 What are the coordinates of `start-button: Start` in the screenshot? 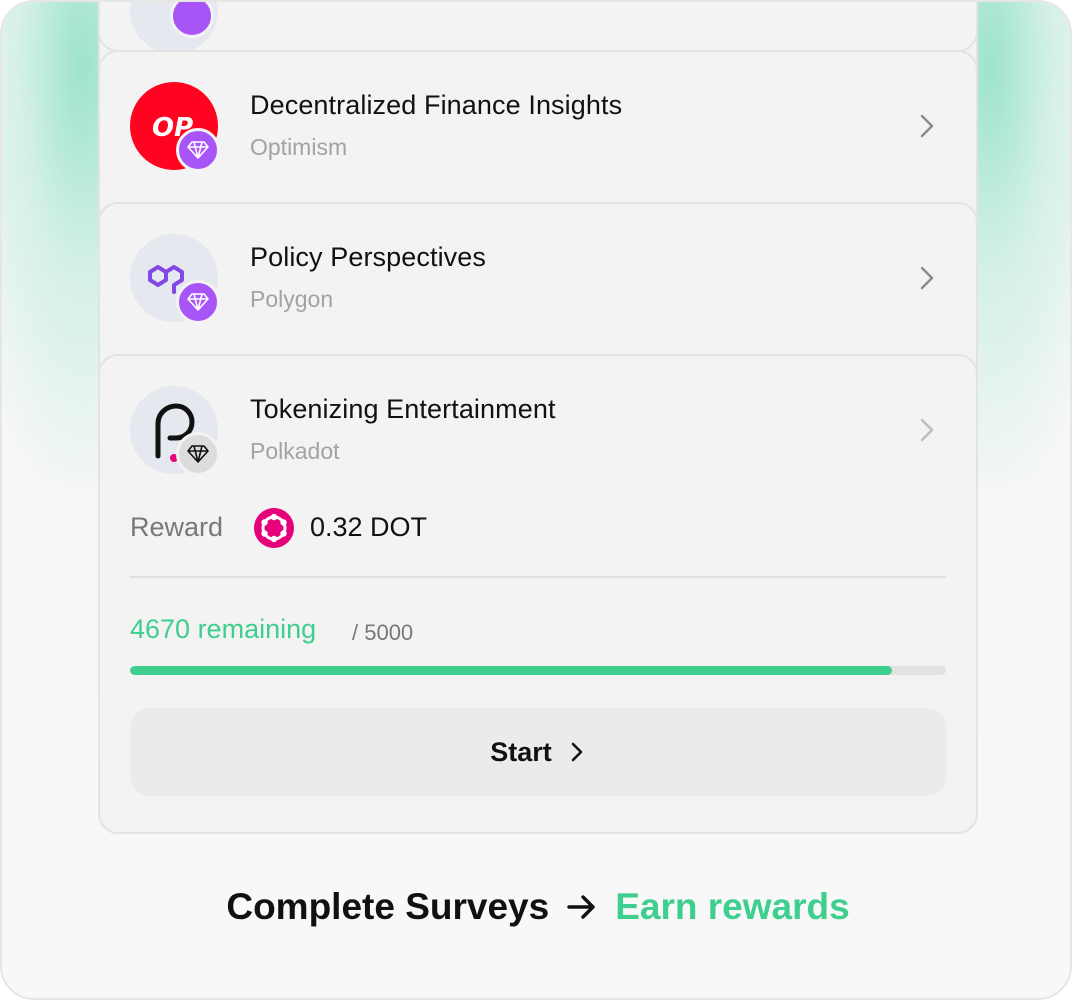 It's located at (538, 752).